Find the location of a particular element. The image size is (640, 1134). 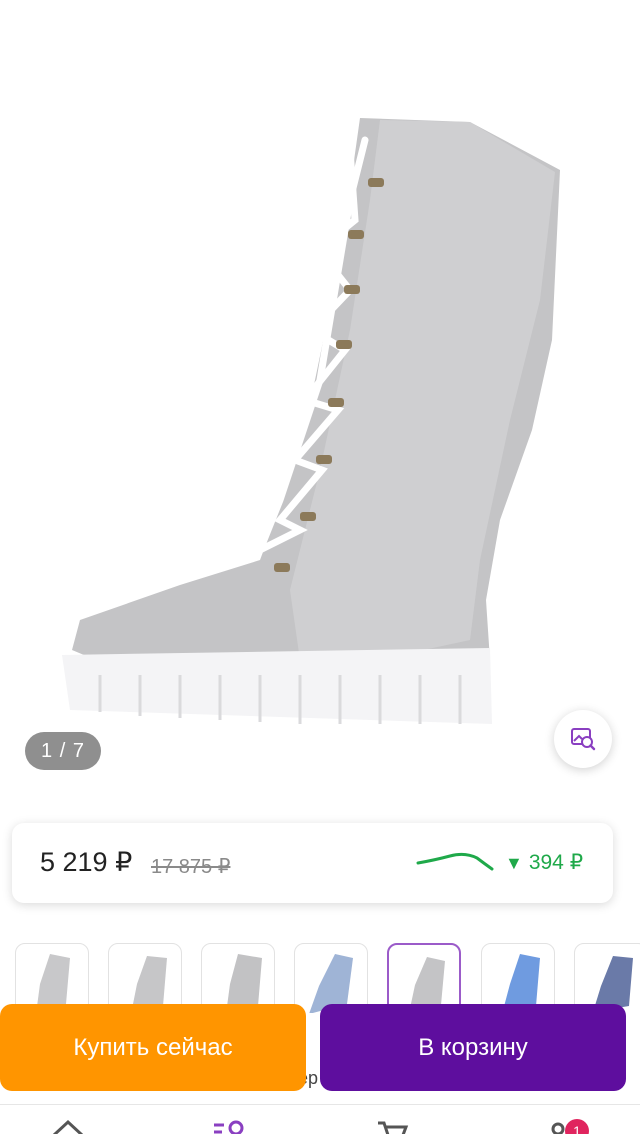

thumbnail-active is located at coordinates (424, 978).